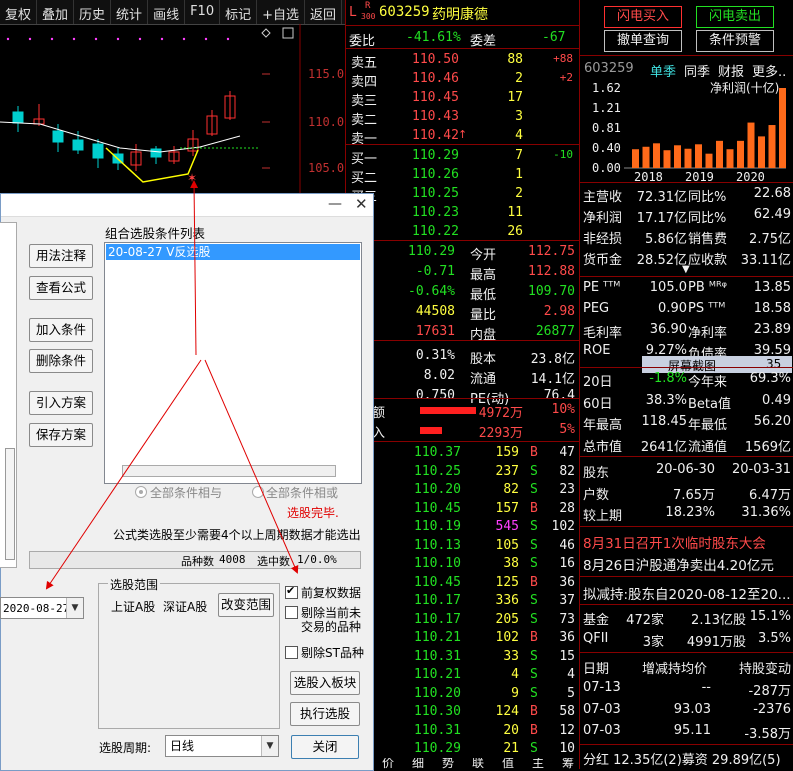 Image resolution: width=793 pixels, height=771 pixels. Describe the element at coordinates (197, 561) in the screenshot. I see `count-label: 品种数` at that location.